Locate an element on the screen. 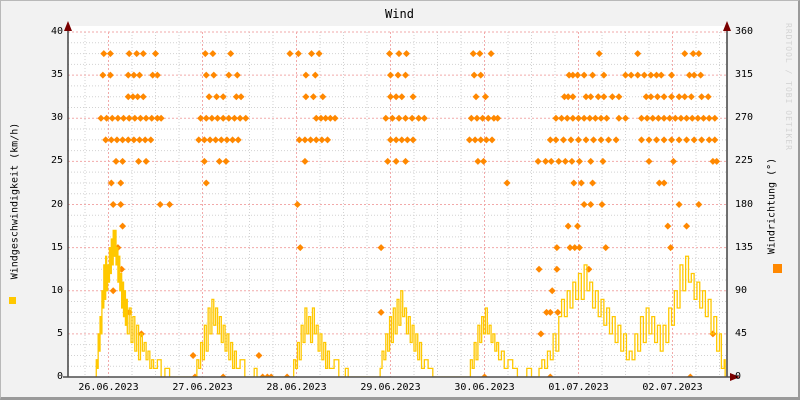 This screenshot has width=800, height=400. right-axis-tick-180: 180 is located at coordinates (744, 204).